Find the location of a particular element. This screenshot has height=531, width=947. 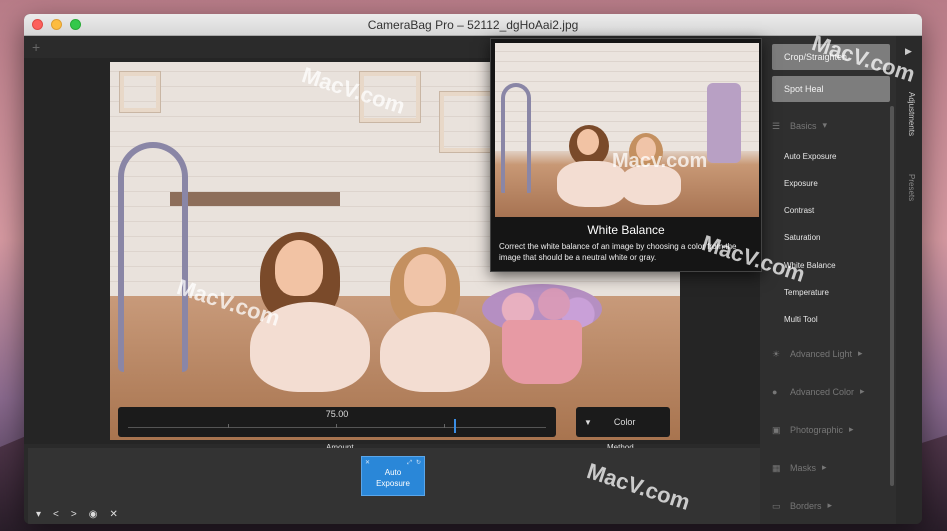

section-advanced-light: ☀ Advanced Light ▸ is located at coordinates (817, 353).